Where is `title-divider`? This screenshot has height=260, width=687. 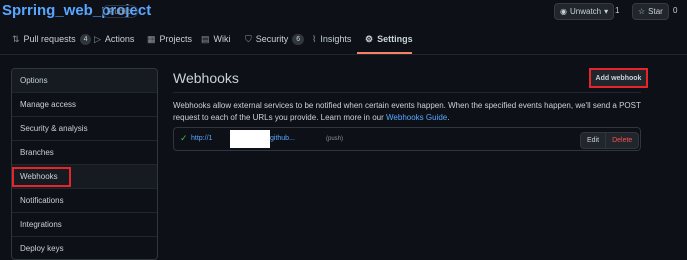
title-divider is located at coordinates (407, 92).